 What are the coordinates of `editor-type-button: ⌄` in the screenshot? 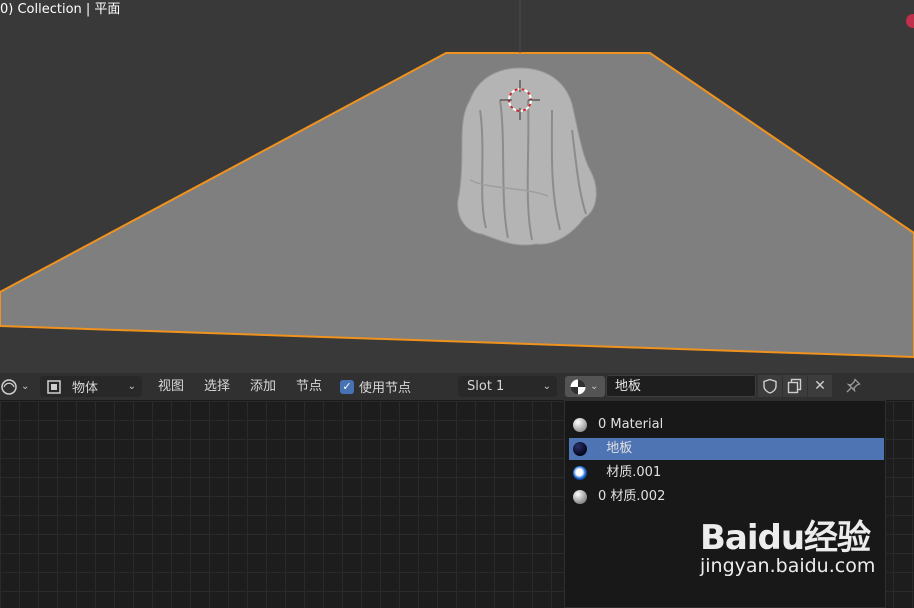 It's located at (17, 386).